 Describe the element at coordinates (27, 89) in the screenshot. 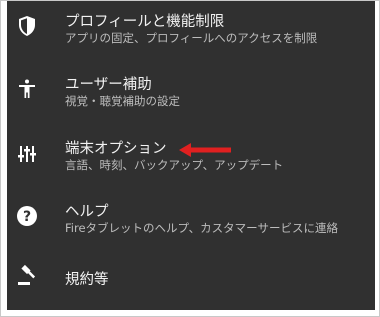

I see `accessibility-icon` at that location.